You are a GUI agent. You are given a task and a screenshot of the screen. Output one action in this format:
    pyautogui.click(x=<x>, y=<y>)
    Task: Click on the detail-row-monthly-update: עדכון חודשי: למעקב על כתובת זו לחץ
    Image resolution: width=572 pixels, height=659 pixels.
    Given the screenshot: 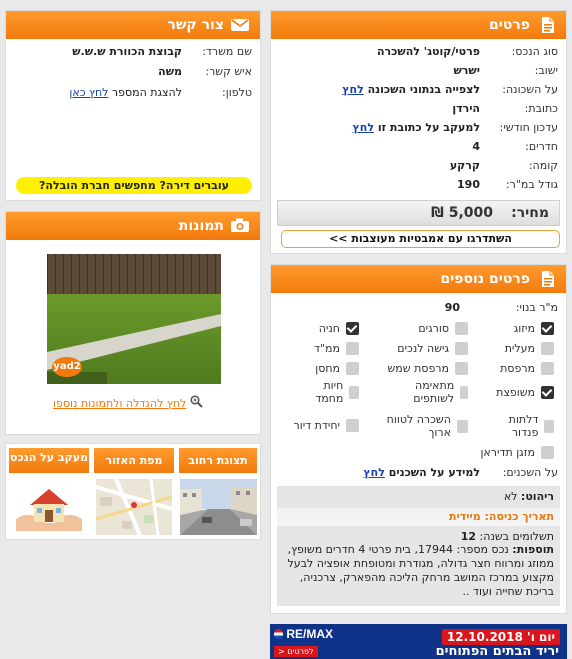 What is the action you would take?
    pyautogui.click(x=455, y=127)
    